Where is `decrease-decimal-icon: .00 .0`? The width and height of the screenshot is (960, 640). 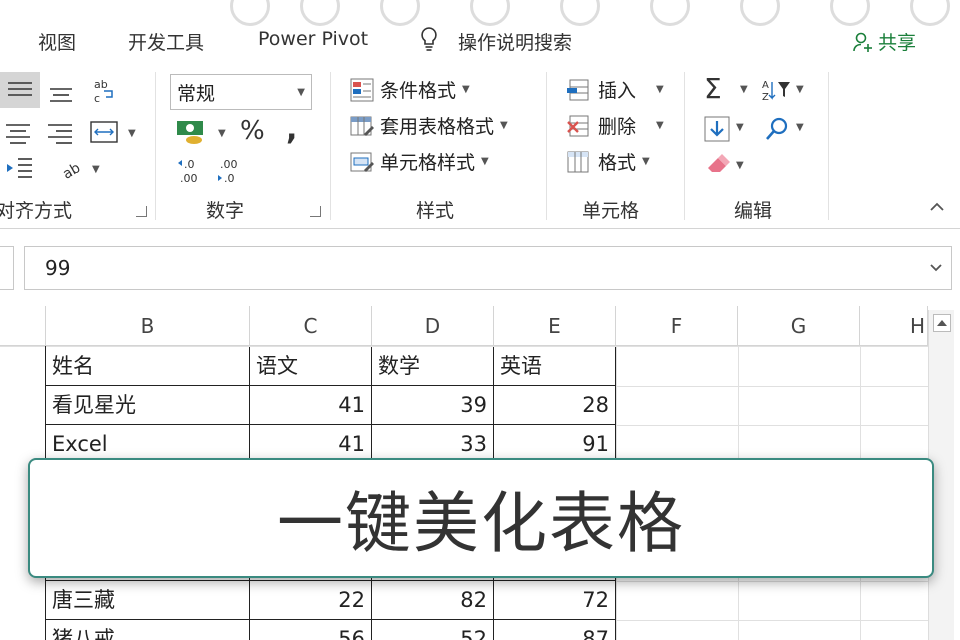
decrease-decimal-icon: .00 .0 is located at coordinates (233, 171).